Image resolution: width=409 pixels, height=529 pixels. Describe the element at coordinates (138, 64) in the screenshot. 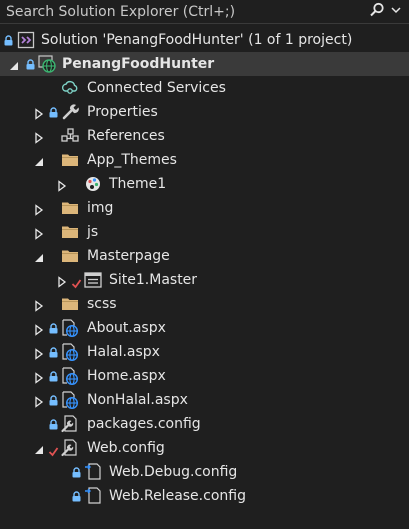

I see `project-label: PenangFoodHunter` at that location.